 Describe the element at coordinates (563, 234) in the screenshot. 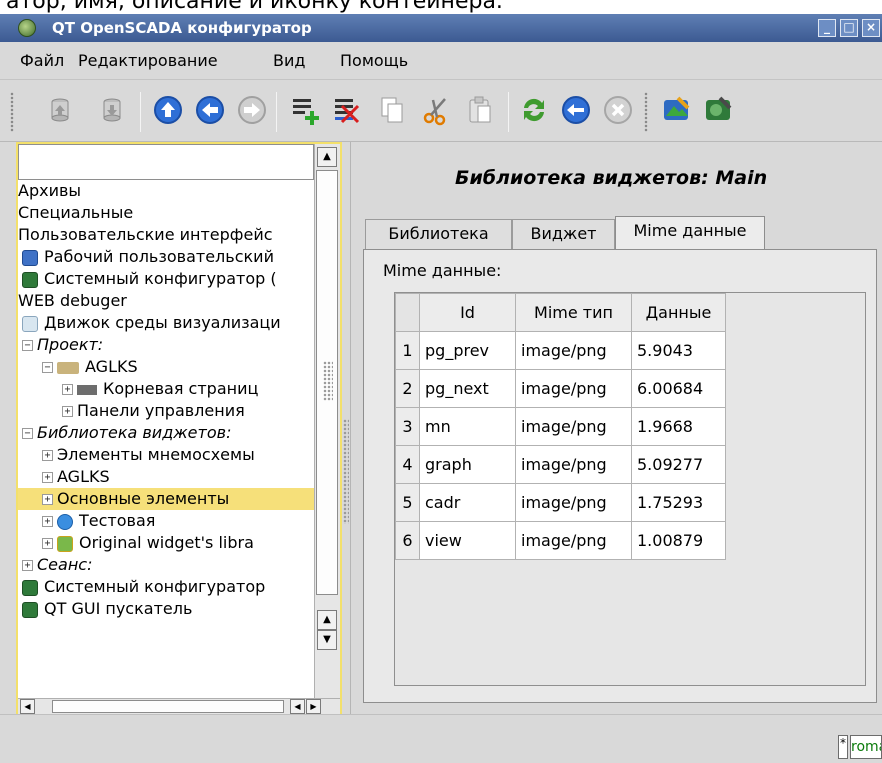

I see `tab-widget: Виджет` at that location.